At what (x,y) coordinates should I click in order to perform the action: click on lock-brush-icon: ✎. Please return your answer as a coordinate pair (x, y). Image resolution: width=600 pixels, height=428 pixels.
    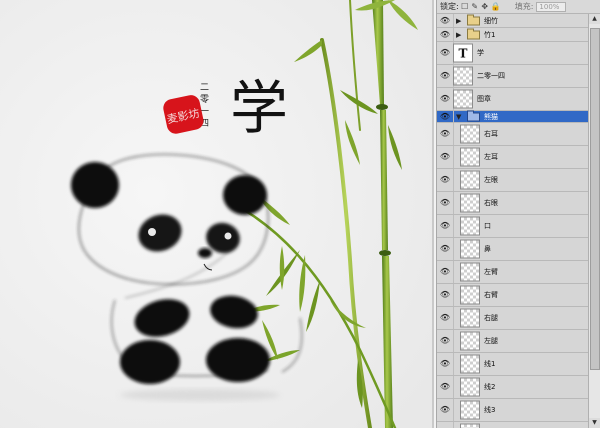
    Looking at the image, I should click on (475, 6).